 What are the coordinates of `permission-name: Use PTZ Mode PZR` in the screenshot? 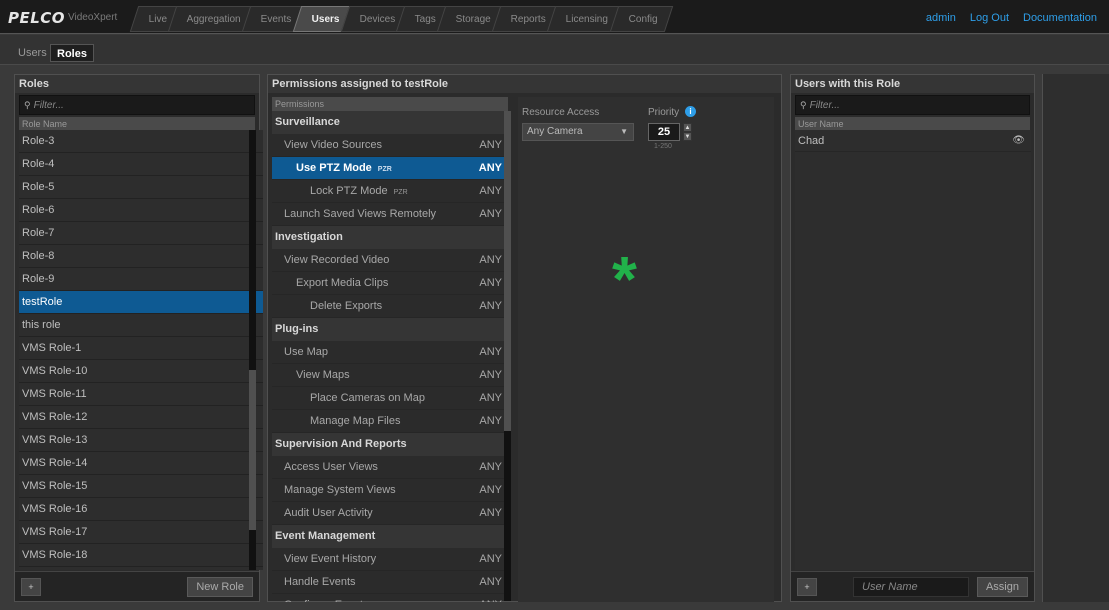 It's located at (344, 168).